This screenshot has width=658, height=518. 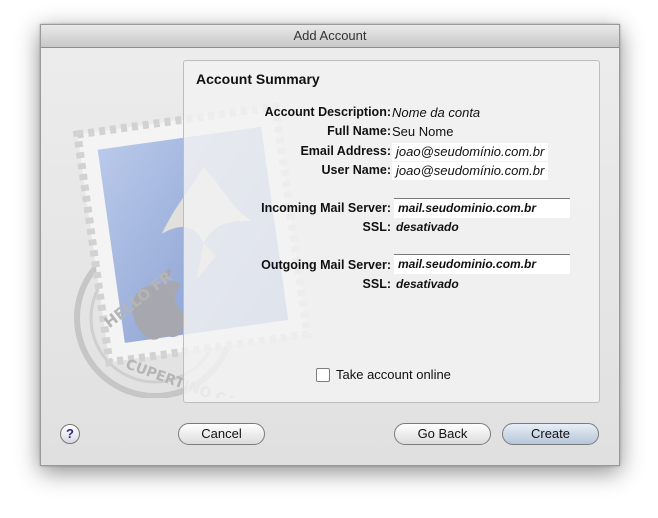 I want to click on incoming-ssl-label: SSL:, so click(x=376, y=227).